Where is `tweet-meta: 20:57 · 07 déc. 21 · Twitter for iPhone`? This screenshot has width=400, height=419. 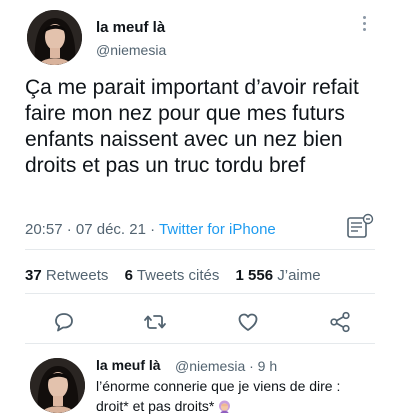
tweet-meta: 20:57 · 07 déc. 21 · Twitter for iPhone is located at coordinates (150, 229).